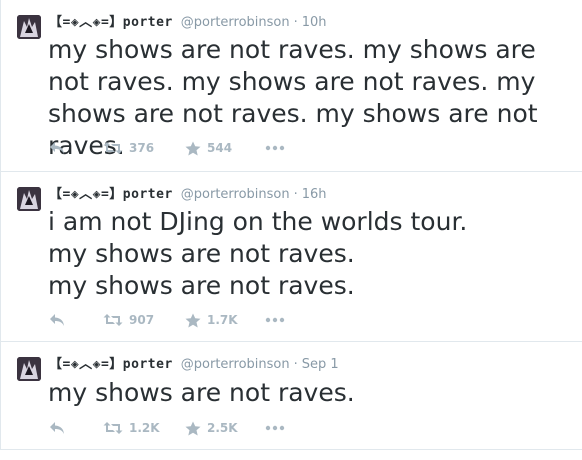  I want to click on favorite-button: 2.5K, so click(225, 428).